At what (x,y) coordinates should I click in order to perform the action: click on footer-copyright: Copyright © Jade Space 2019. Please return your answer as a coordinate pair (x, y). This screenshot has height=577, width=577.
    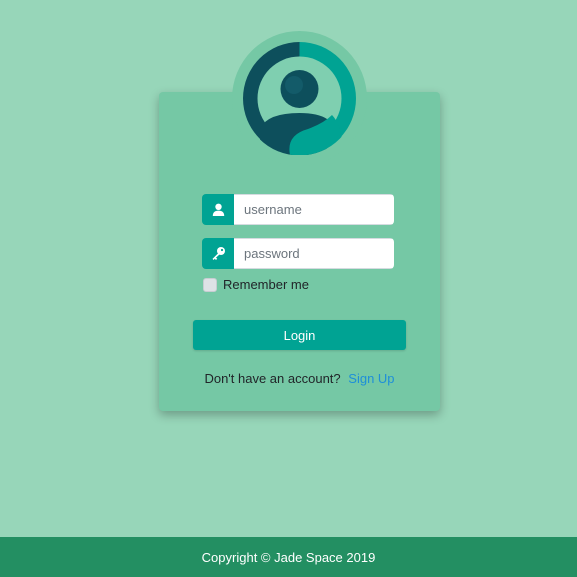
    Looking at the image, I should click on (288, 557).